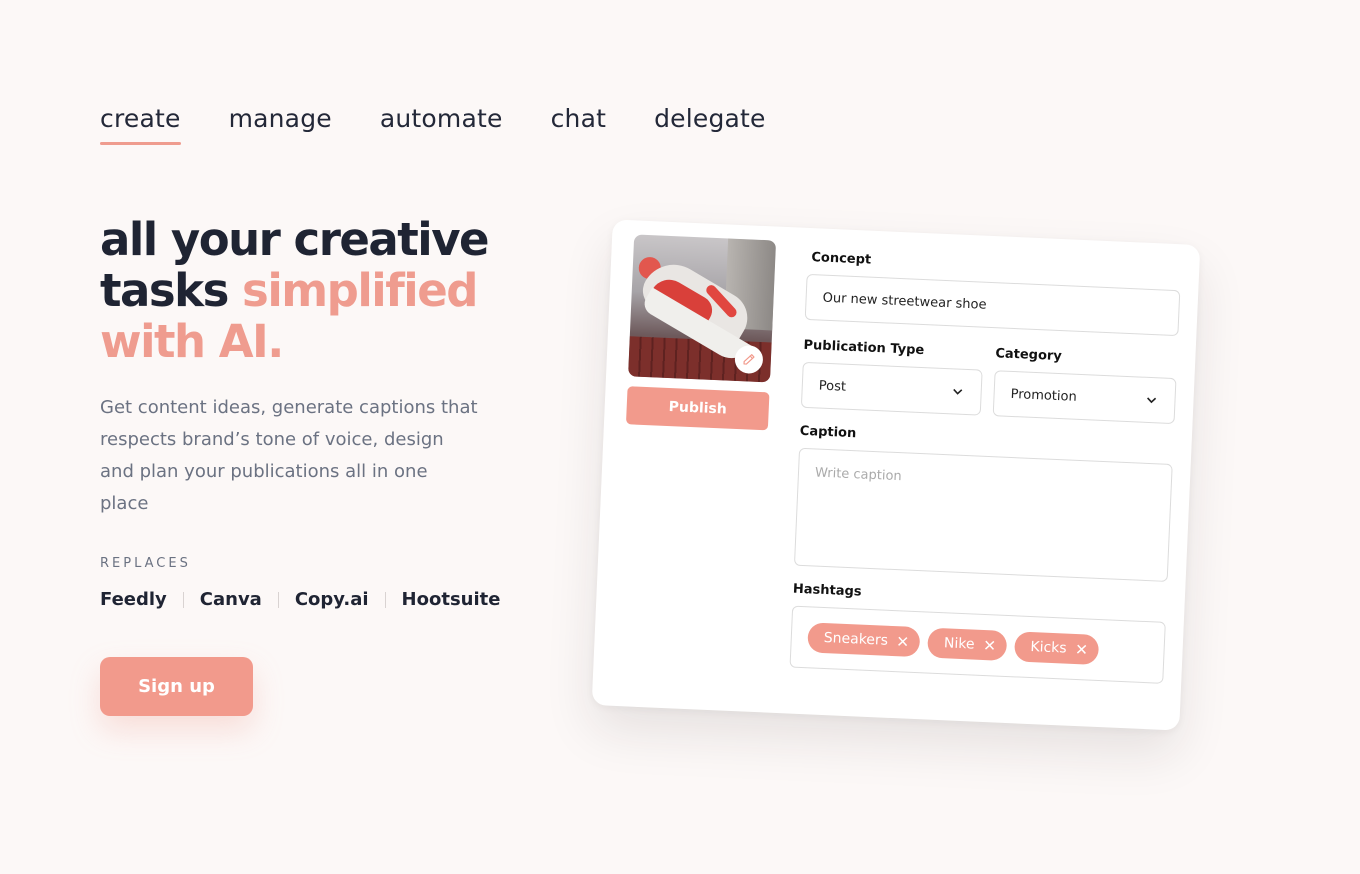 The height and width of the screenshot is (874, 1360). What do you see at coordinates (992, 305) in the screenshot?
I see `concept-input` at bounding box center [992, 305].